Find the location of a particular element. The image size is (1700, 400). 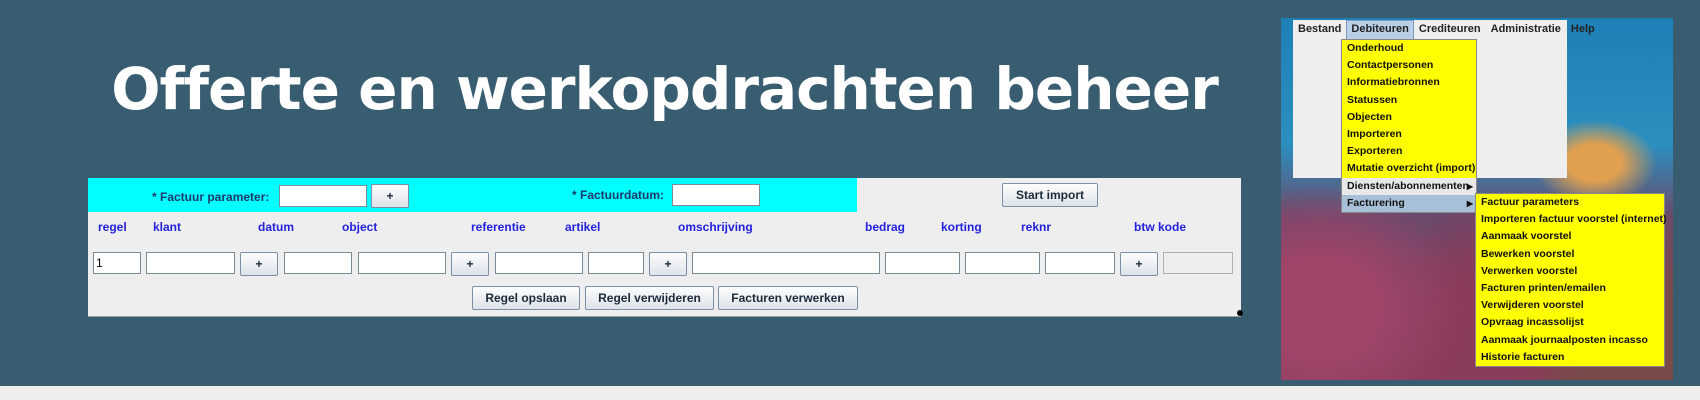

col-datum: datum is located at coordinates (276, 227).